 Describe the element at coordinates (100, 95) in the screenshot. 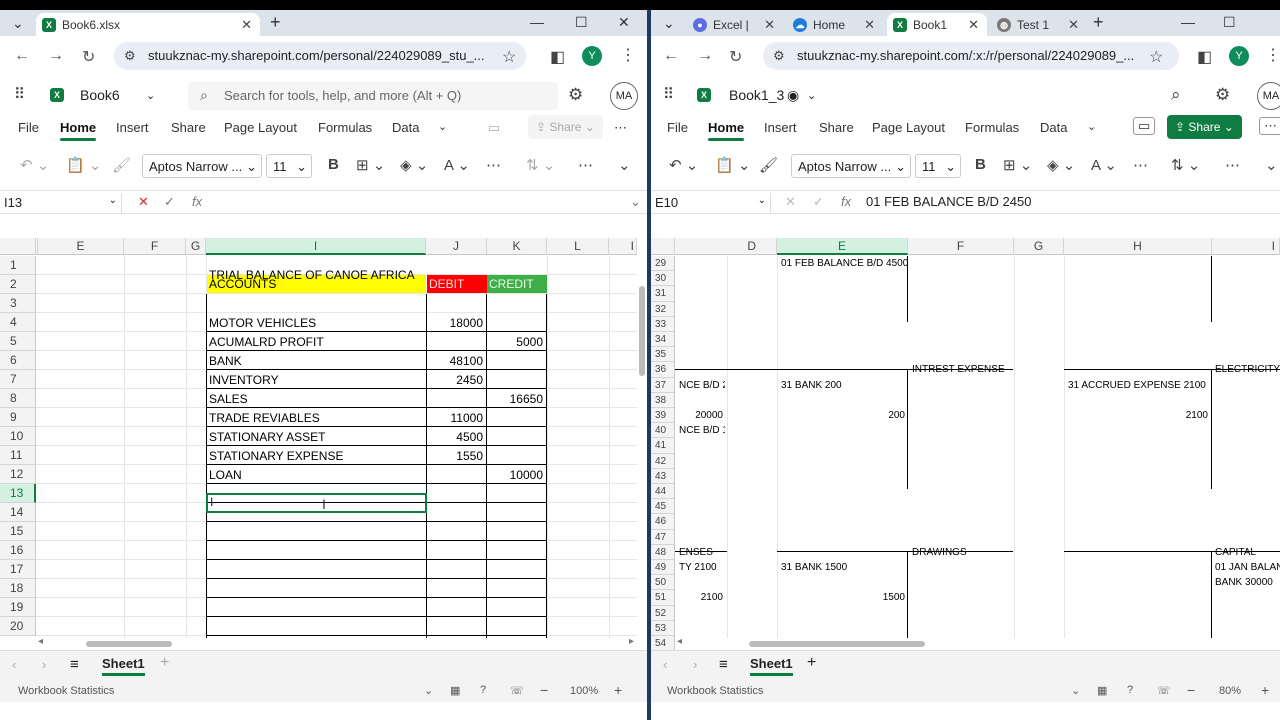

I see `file-name: Book6` at that location.